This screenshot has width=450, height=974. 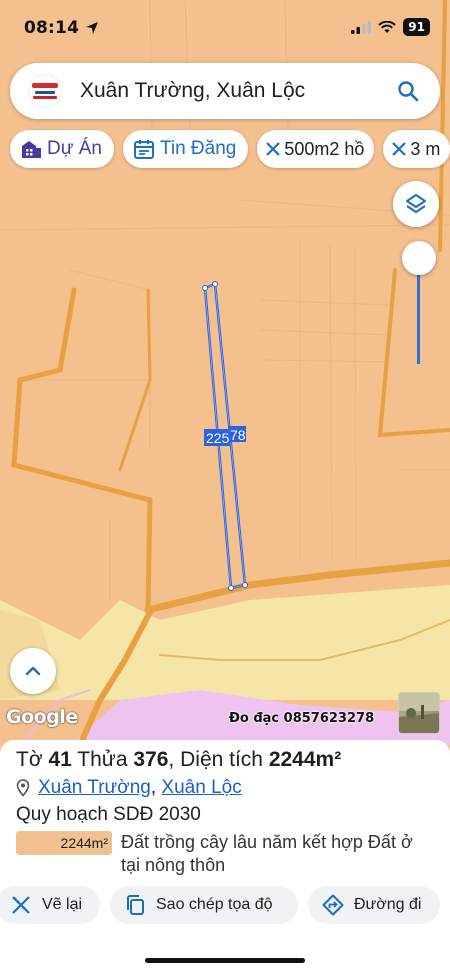 I want to click on directions-button: Đường đi, so click(x=374, y=905).